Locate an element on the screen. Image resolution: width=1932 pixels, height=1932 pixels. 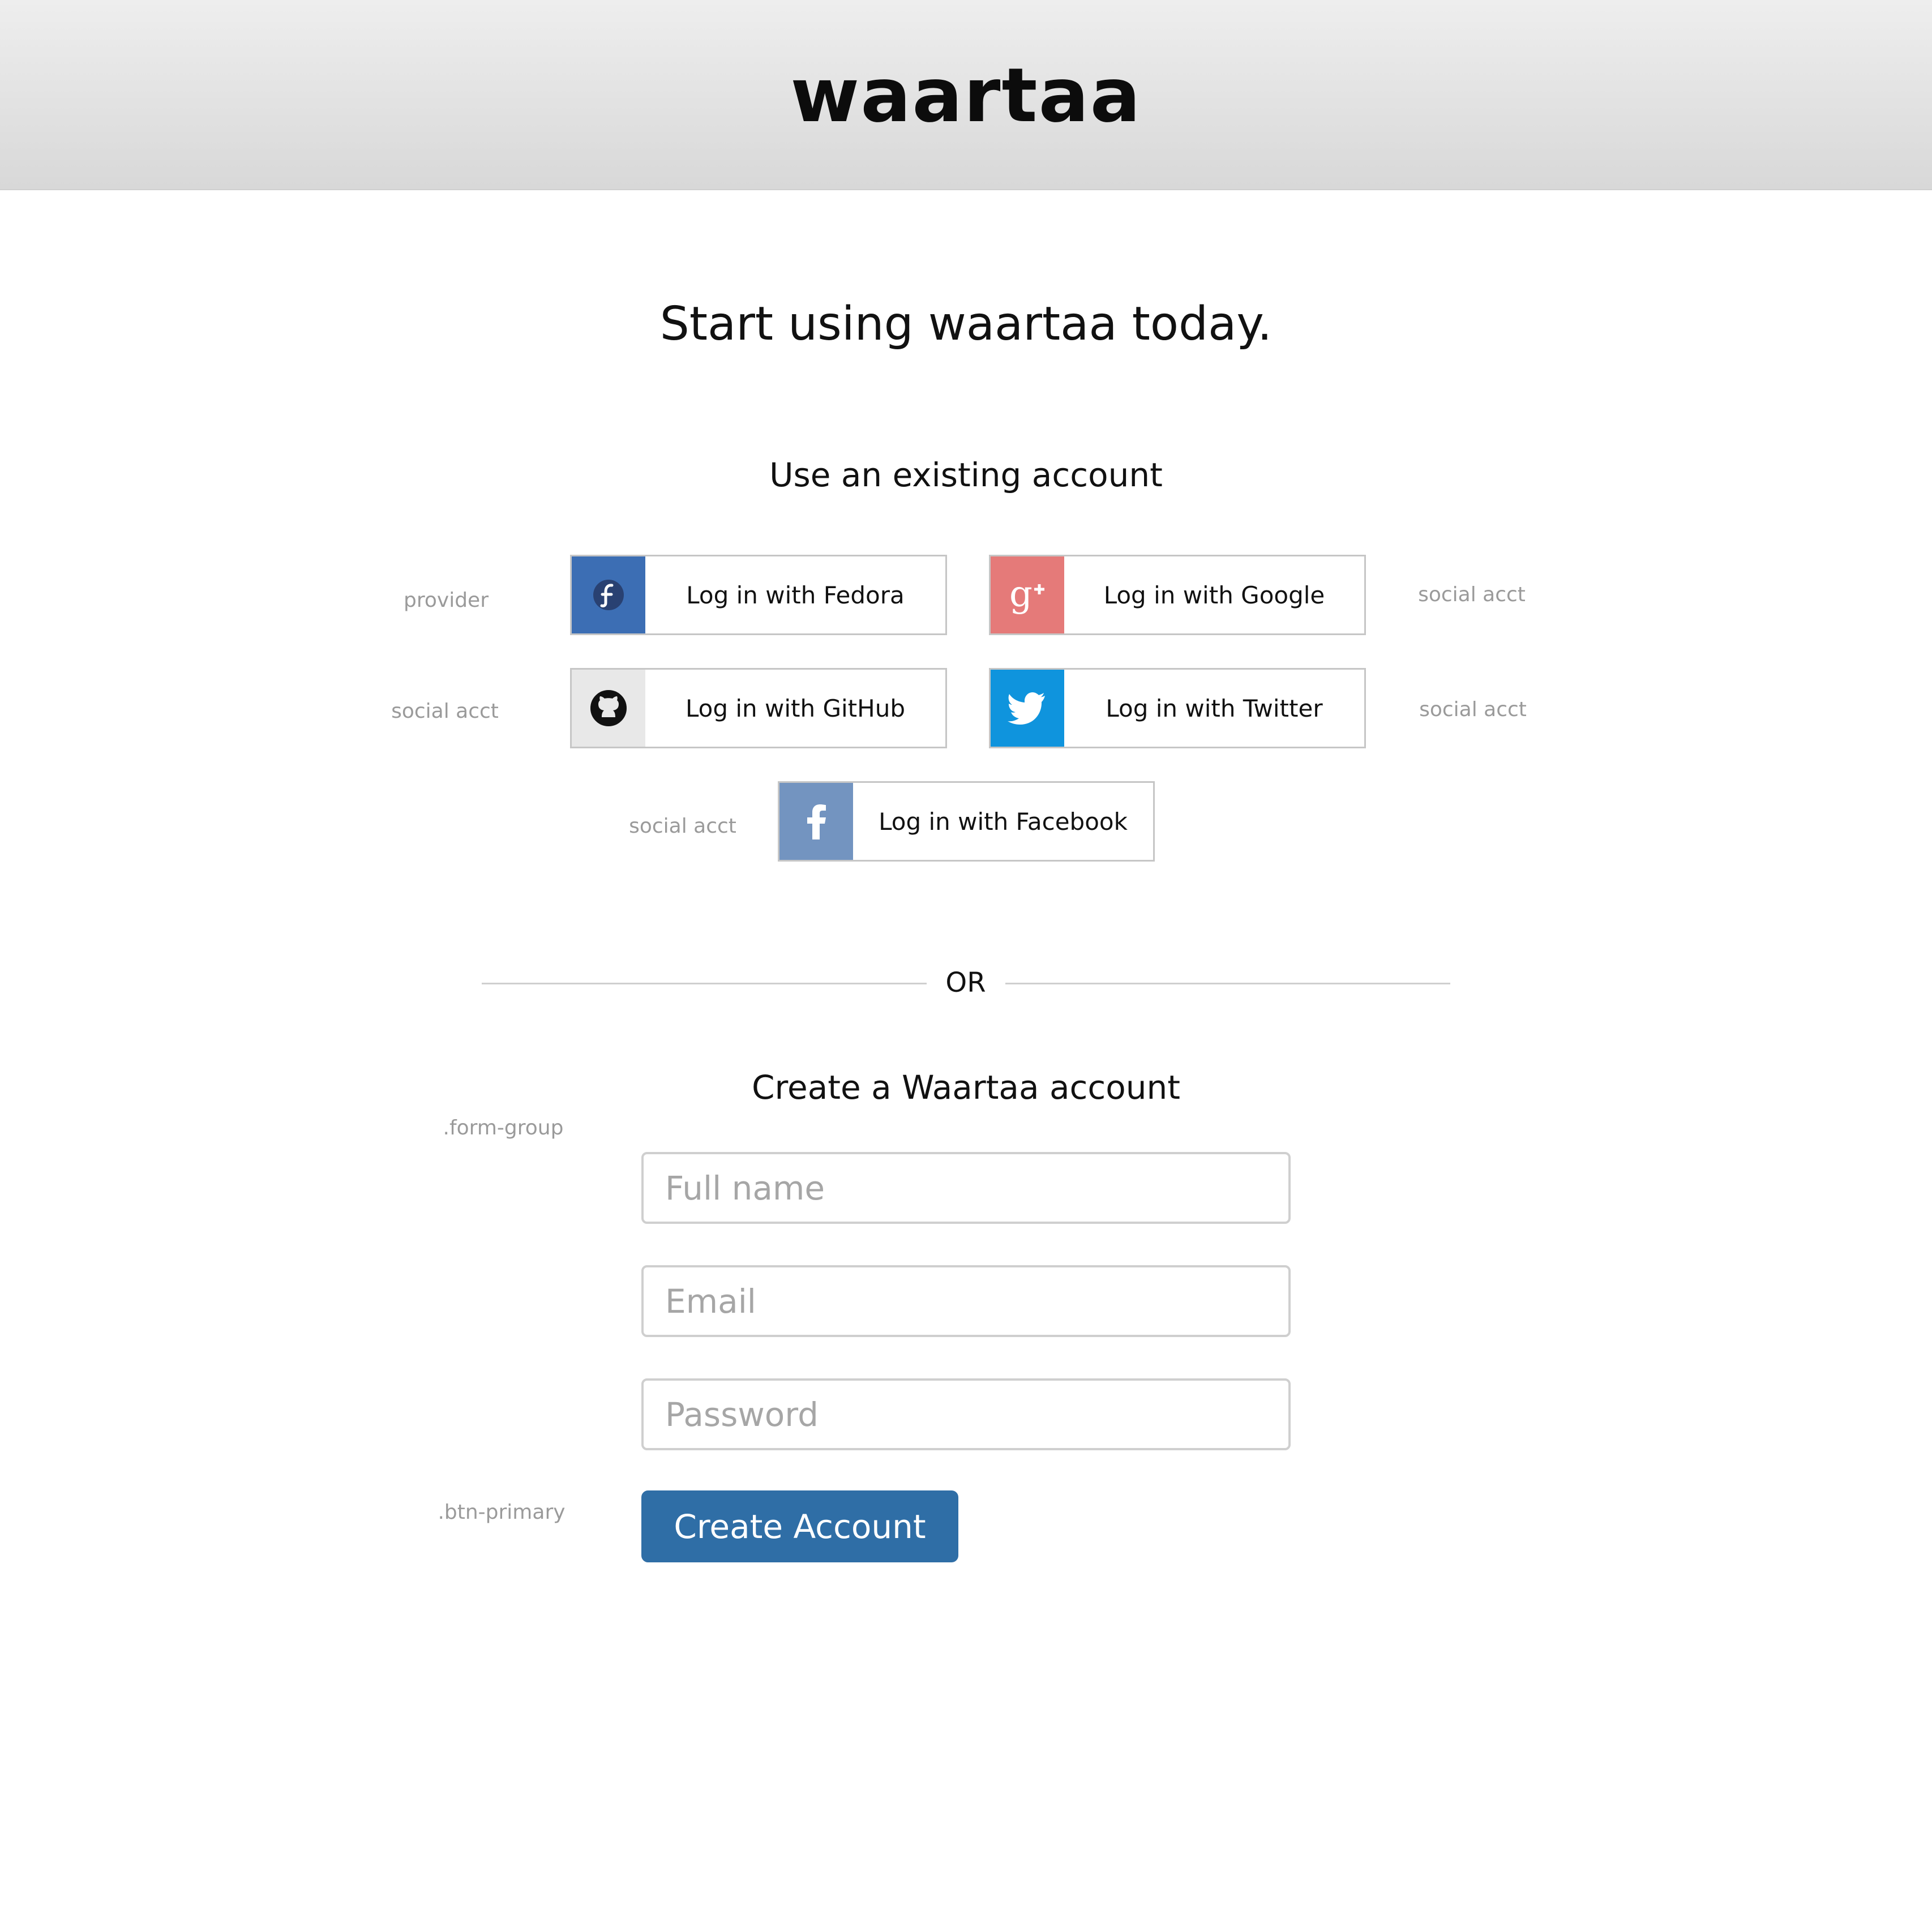
github-login-button: Log in with GitHub is located at coordinates (758, 708).